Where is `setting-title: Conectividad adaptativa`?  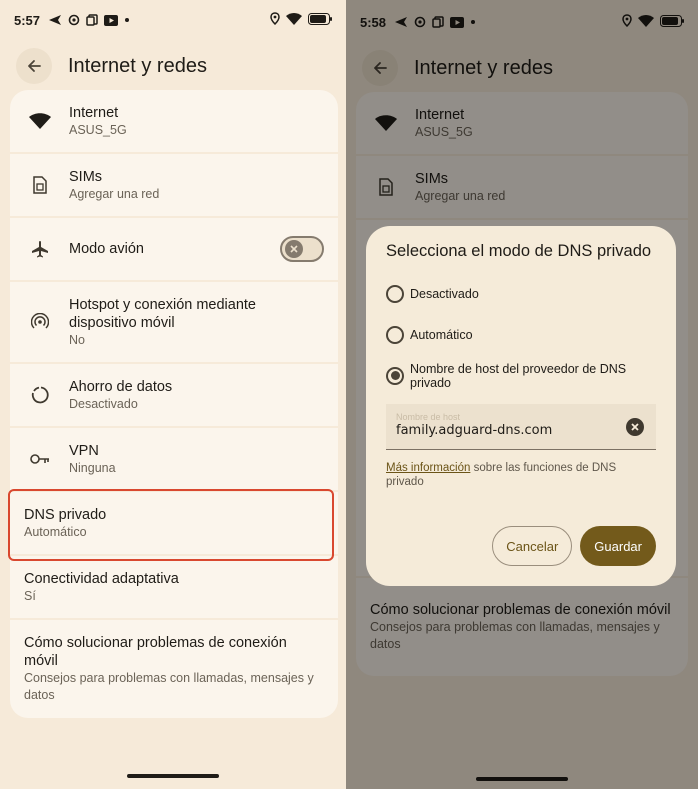
setting-title: Conectividad adaptativa is located at coordinates (101, 578).